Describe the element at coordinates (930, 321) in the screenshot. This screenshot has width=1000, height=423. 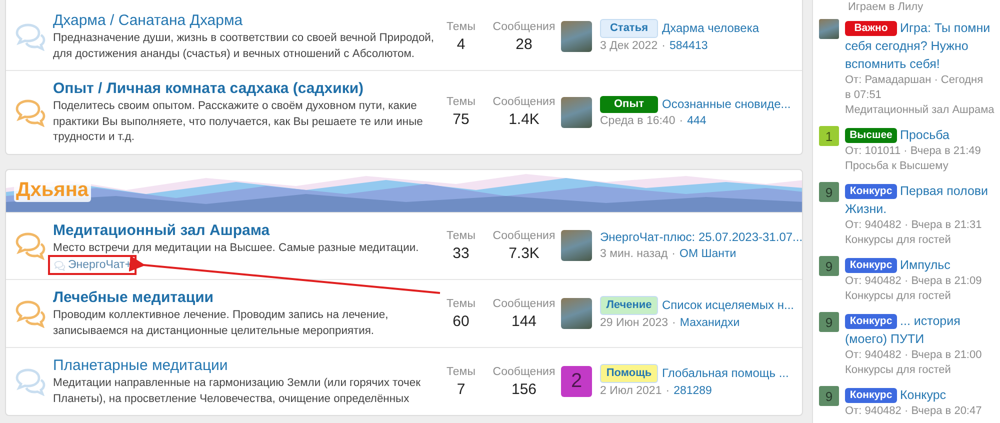
I see `thread-title: ... история` at that location.